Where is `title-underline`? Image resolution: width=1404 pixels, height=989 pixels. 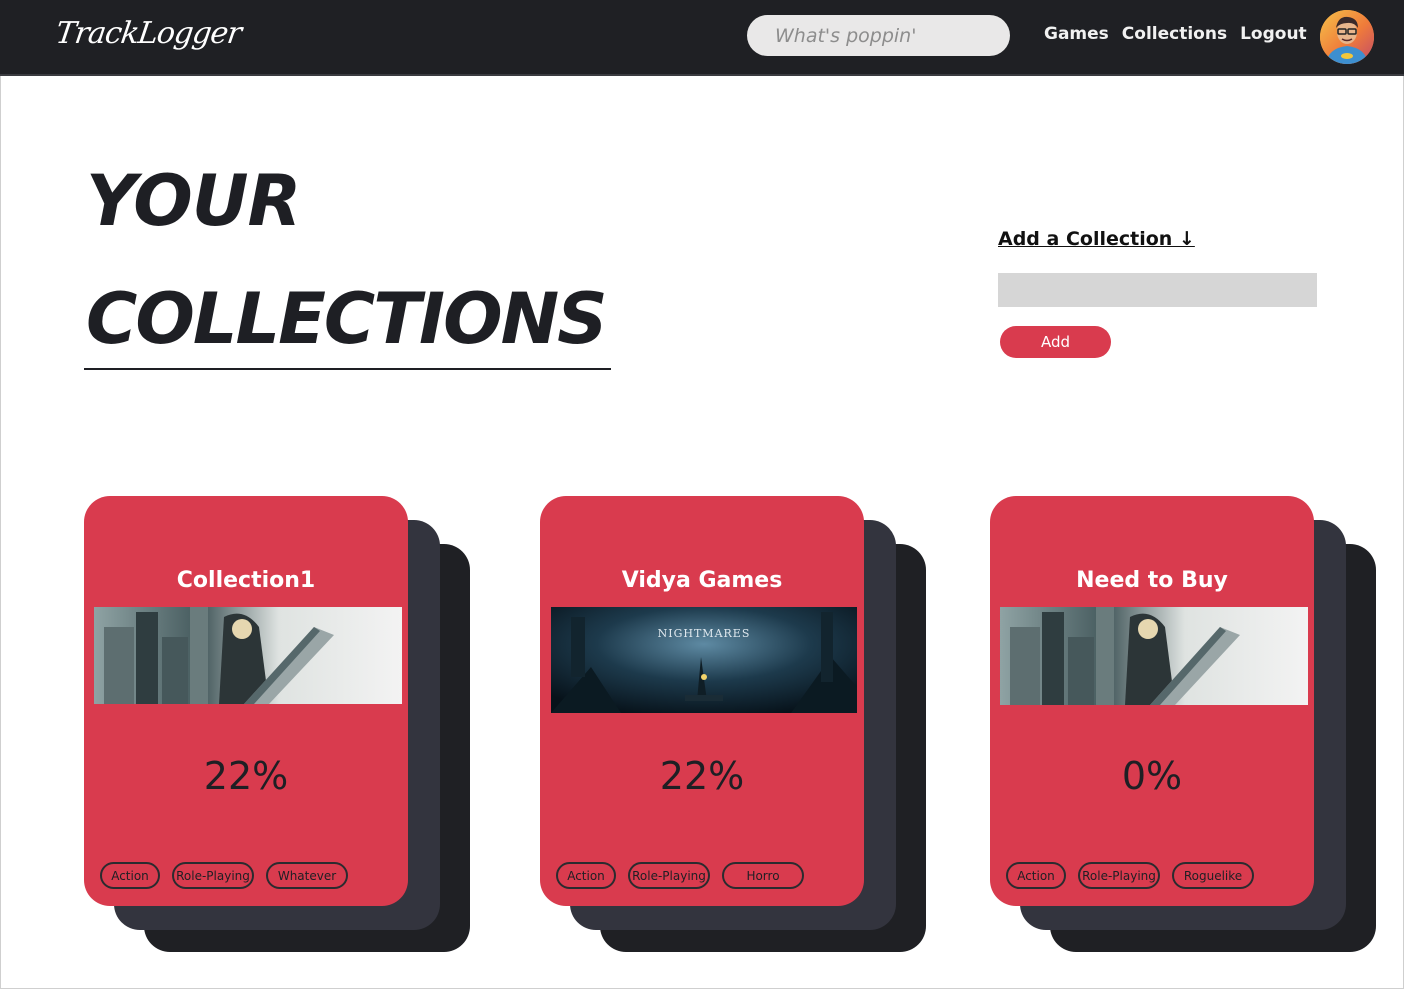 title-underline is located at coordinates (347, 369).